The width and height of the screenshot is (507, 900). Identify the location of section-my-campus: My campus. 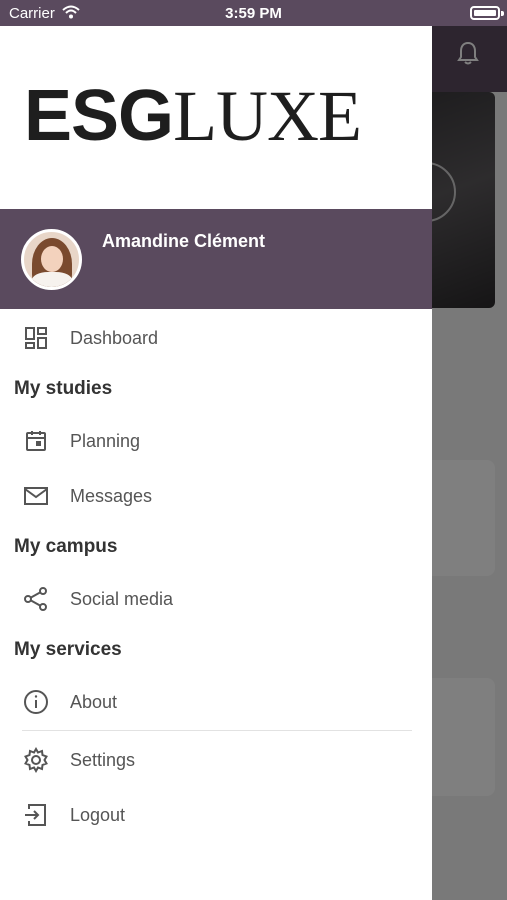
(66, 546).